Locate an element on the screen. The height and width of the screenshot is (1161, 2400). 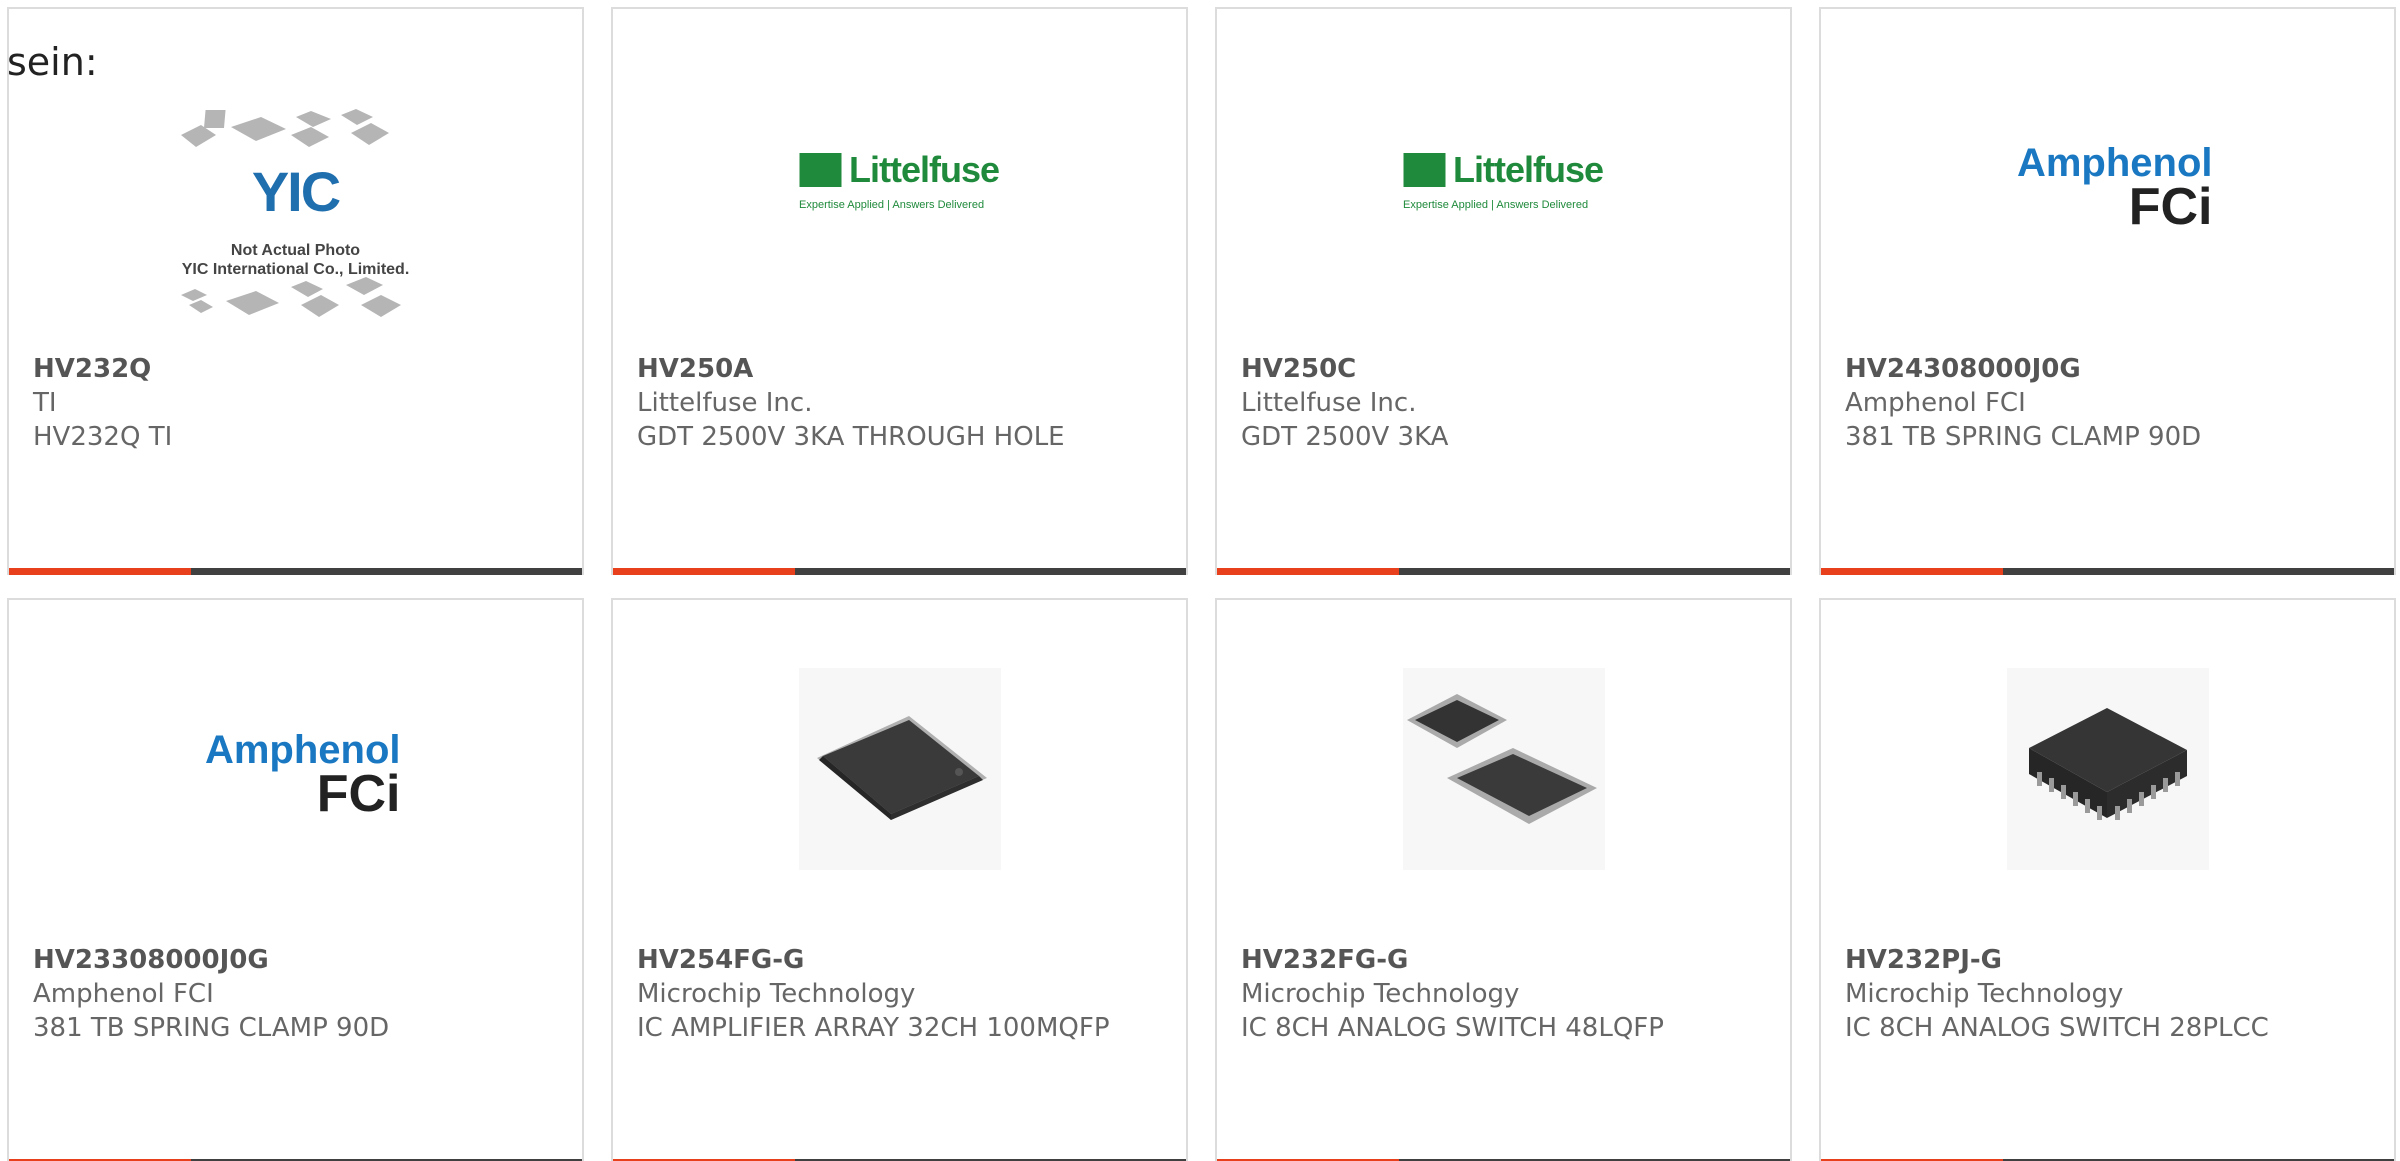
product-info: HV250C Littelfuse Inc. GDT 2500V 3KA is located at coordinates (1503, 403).